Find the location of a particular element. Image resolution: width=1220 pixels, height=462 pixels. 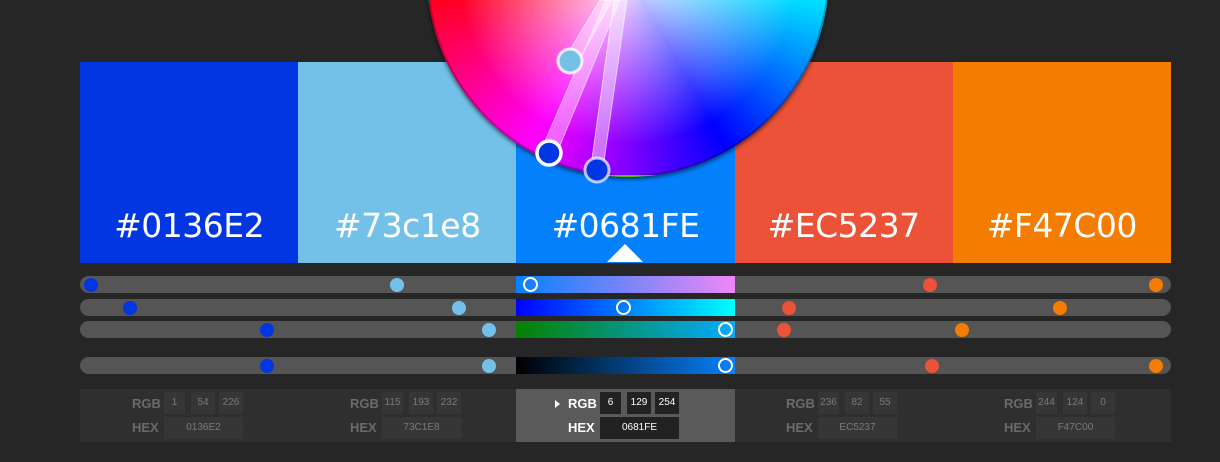

swatch-hex-label: #EC5237 is located at coordinates (844, 225).